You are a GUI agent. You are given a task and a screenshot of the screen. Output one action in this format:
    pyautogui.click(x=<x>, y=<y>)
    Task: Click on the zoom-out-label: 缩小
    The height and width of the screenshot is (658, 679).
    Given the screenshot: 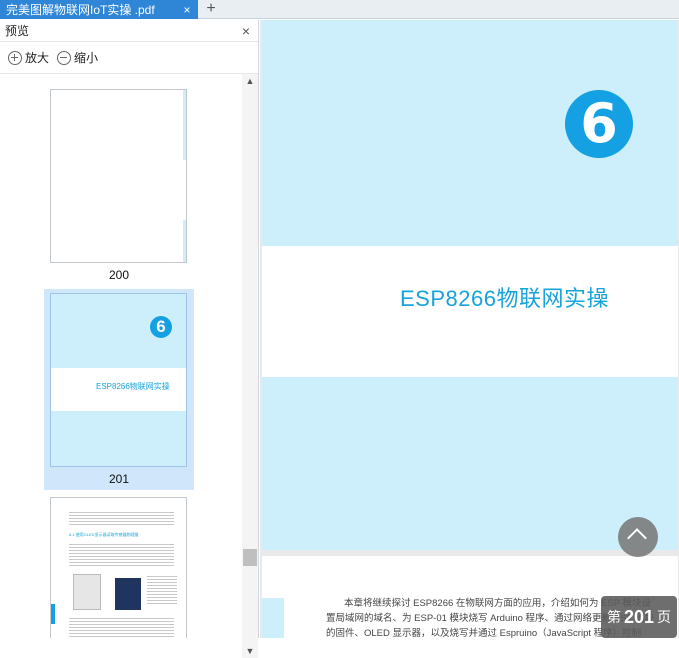 What is the action you would take?
    pyautogui.click(x=86, y=58)
    